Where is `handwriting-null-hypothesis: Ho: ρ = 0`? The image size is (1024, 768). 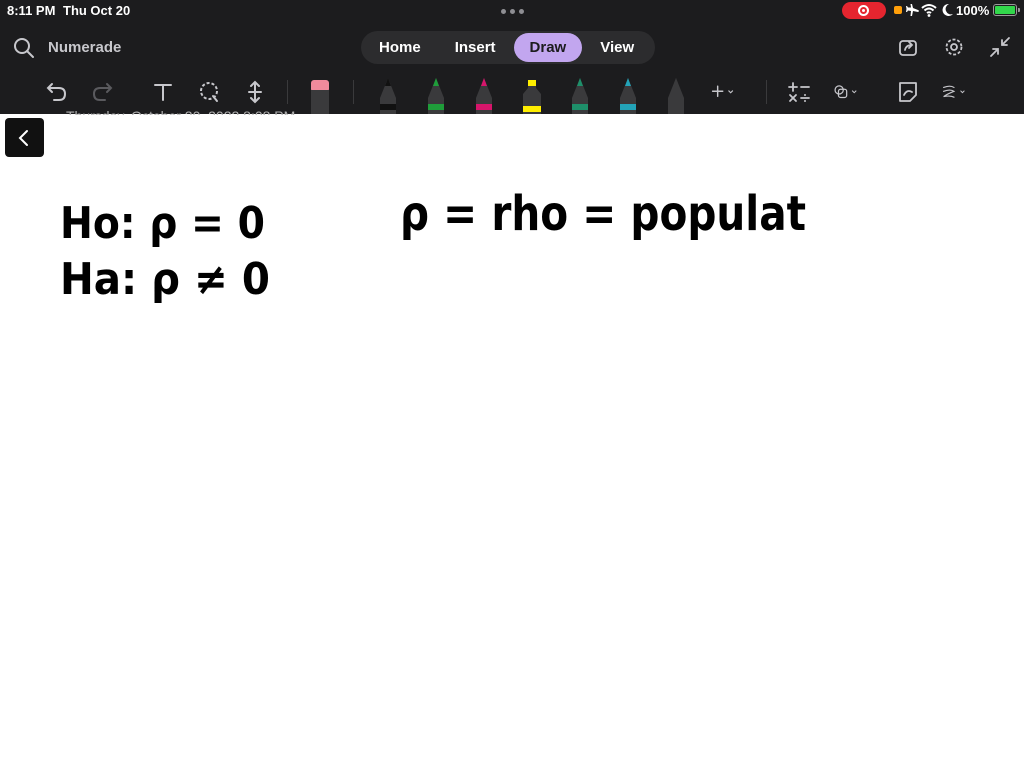 handwriting-null-hypothesis: Ho: ρ = 0 is located at coordinates (162, 223).